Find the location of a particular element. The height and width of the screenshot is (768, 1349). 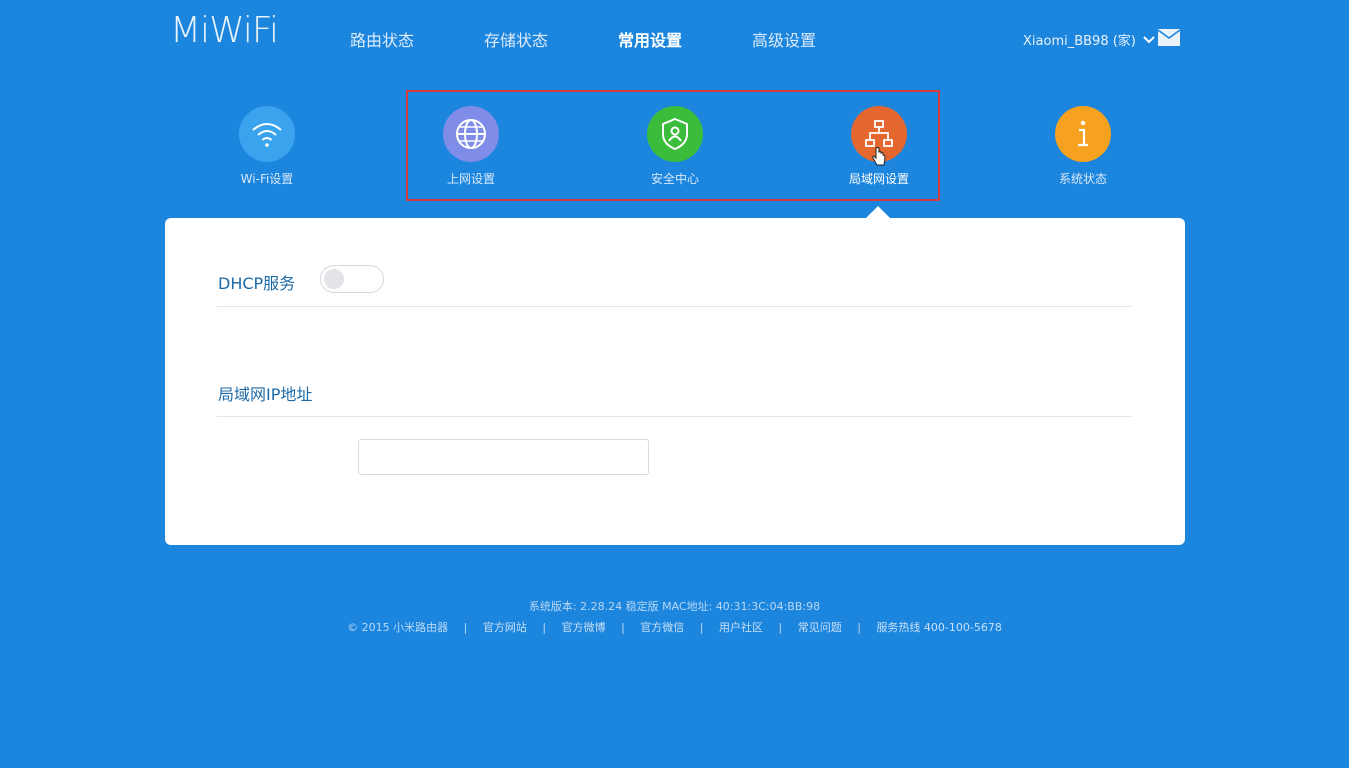

main-nav: 路由状态 存储状态 常用设置 高级设置 is located at coordinates (618, 39).